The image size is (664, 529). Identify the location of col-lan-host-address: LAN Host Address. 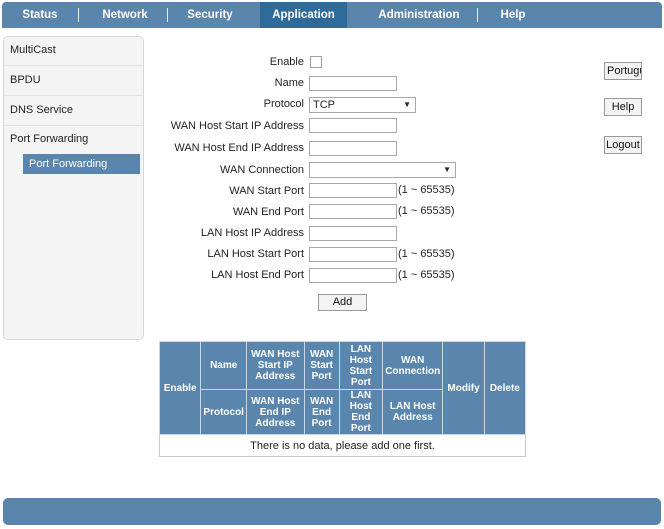
(413, 412).